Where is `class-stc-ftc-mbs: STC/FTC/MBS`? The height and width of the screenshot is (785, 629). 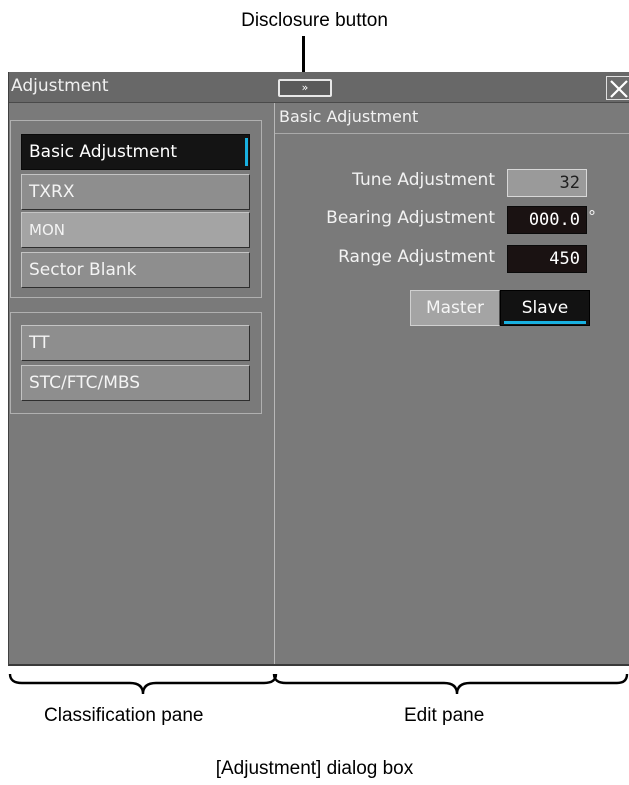
class-stc-ftc-mbs: STC/FTC/MBS is located at coordinates (135, 383).